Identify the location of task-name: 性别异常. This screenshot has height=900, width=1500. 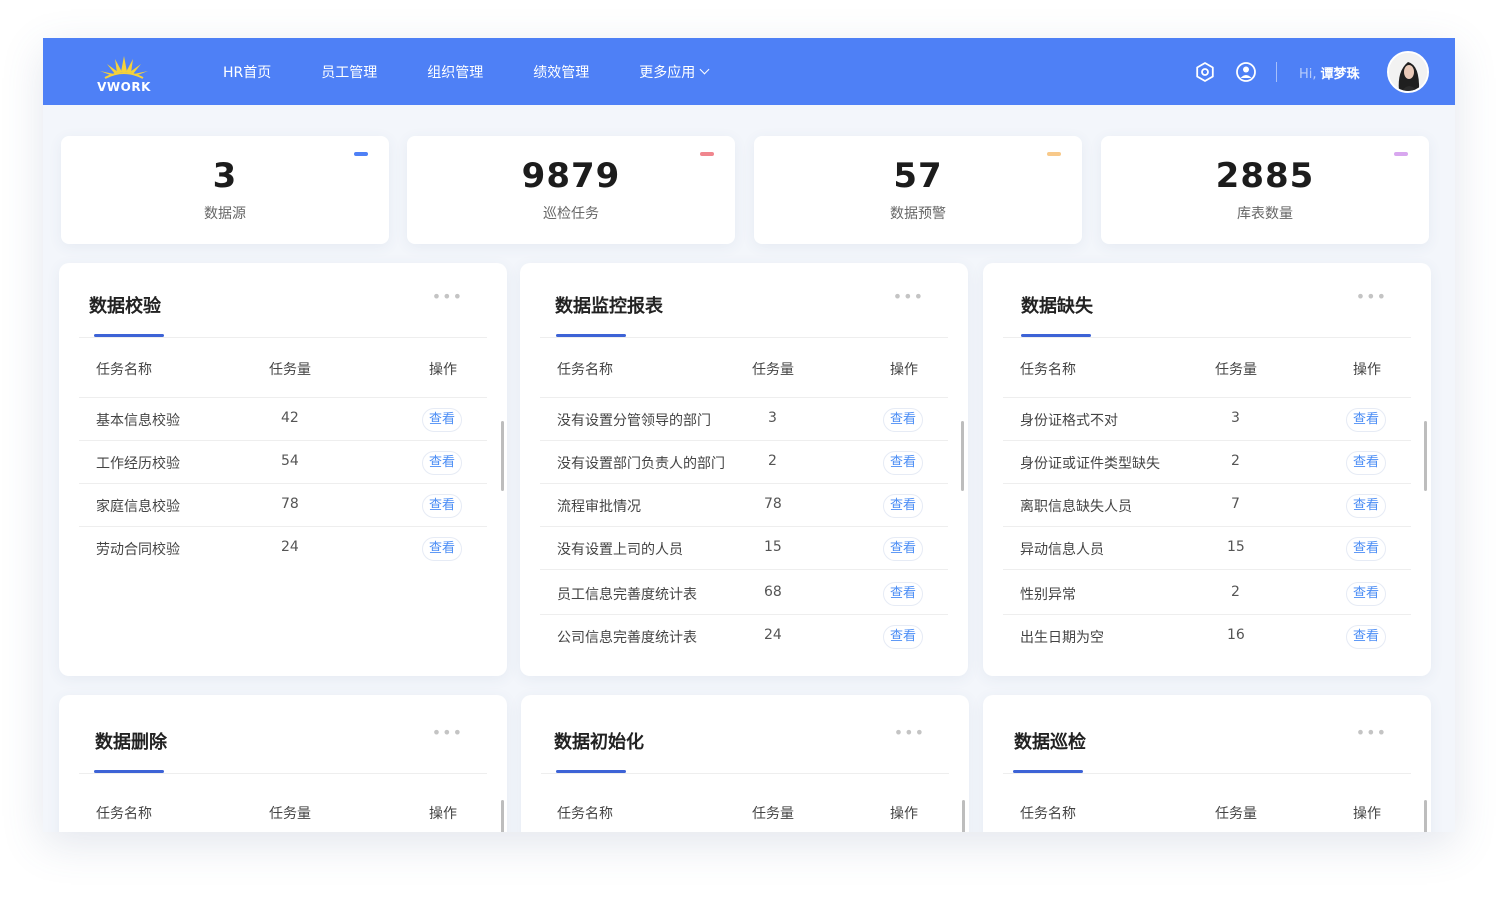
(1048, 595).